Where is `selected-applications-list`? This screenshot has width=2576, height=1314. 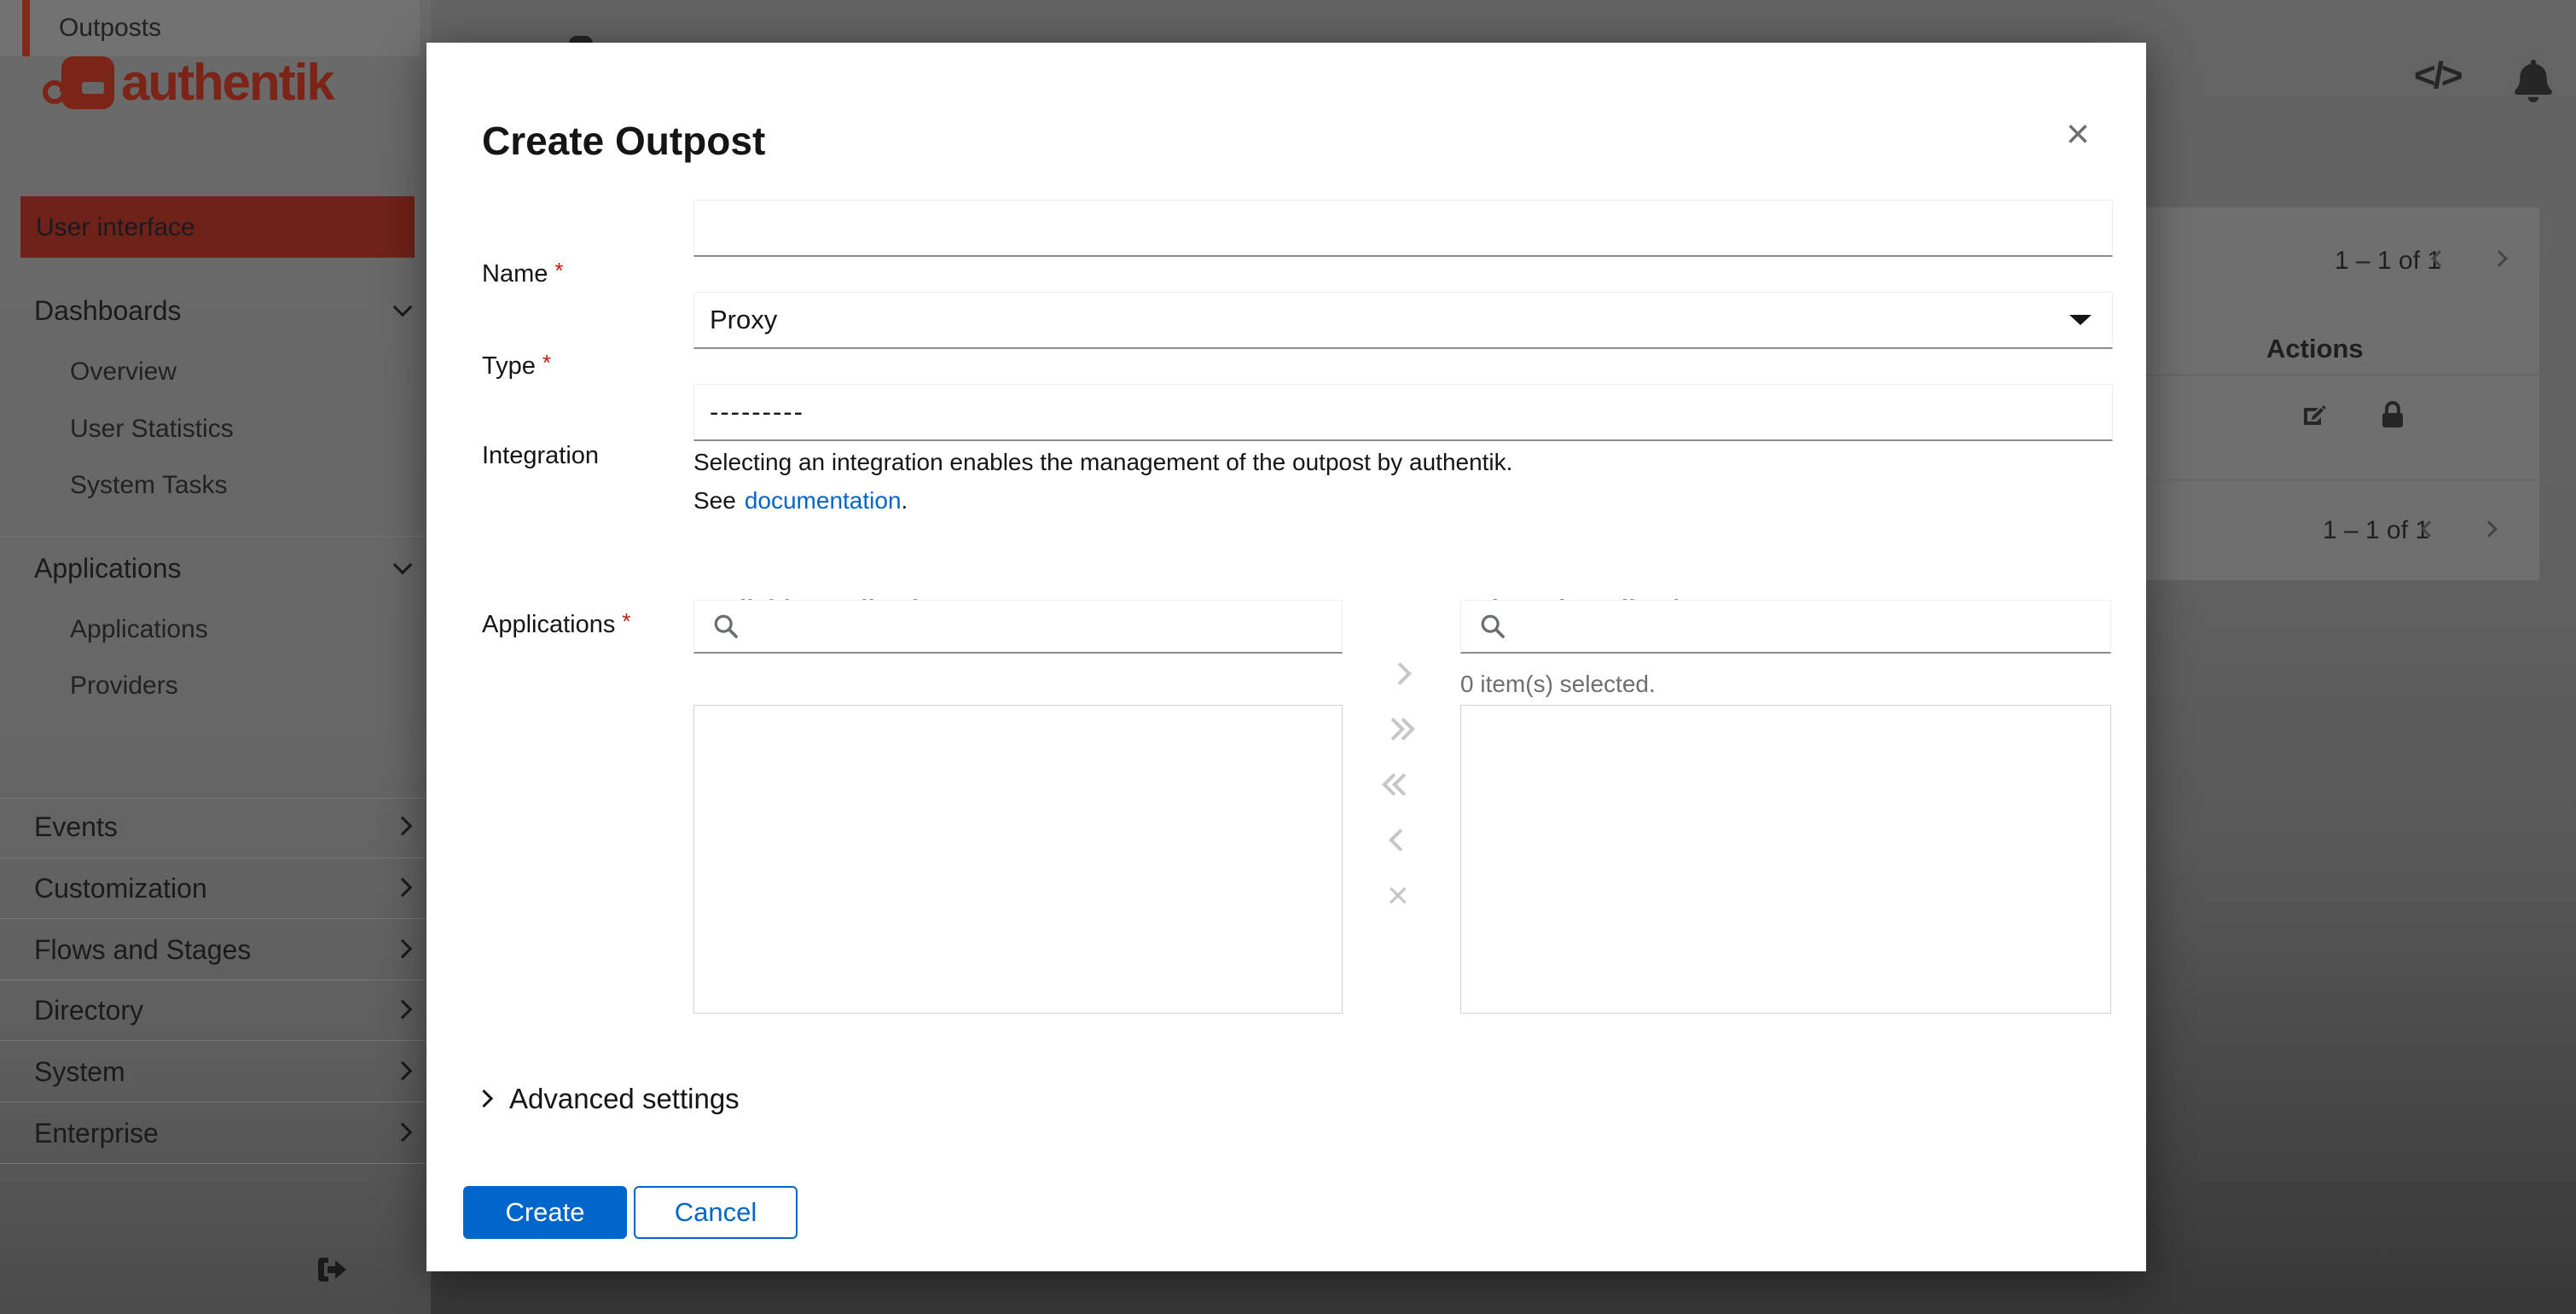
selected-applications-list is located at coordinates (1785, 859).